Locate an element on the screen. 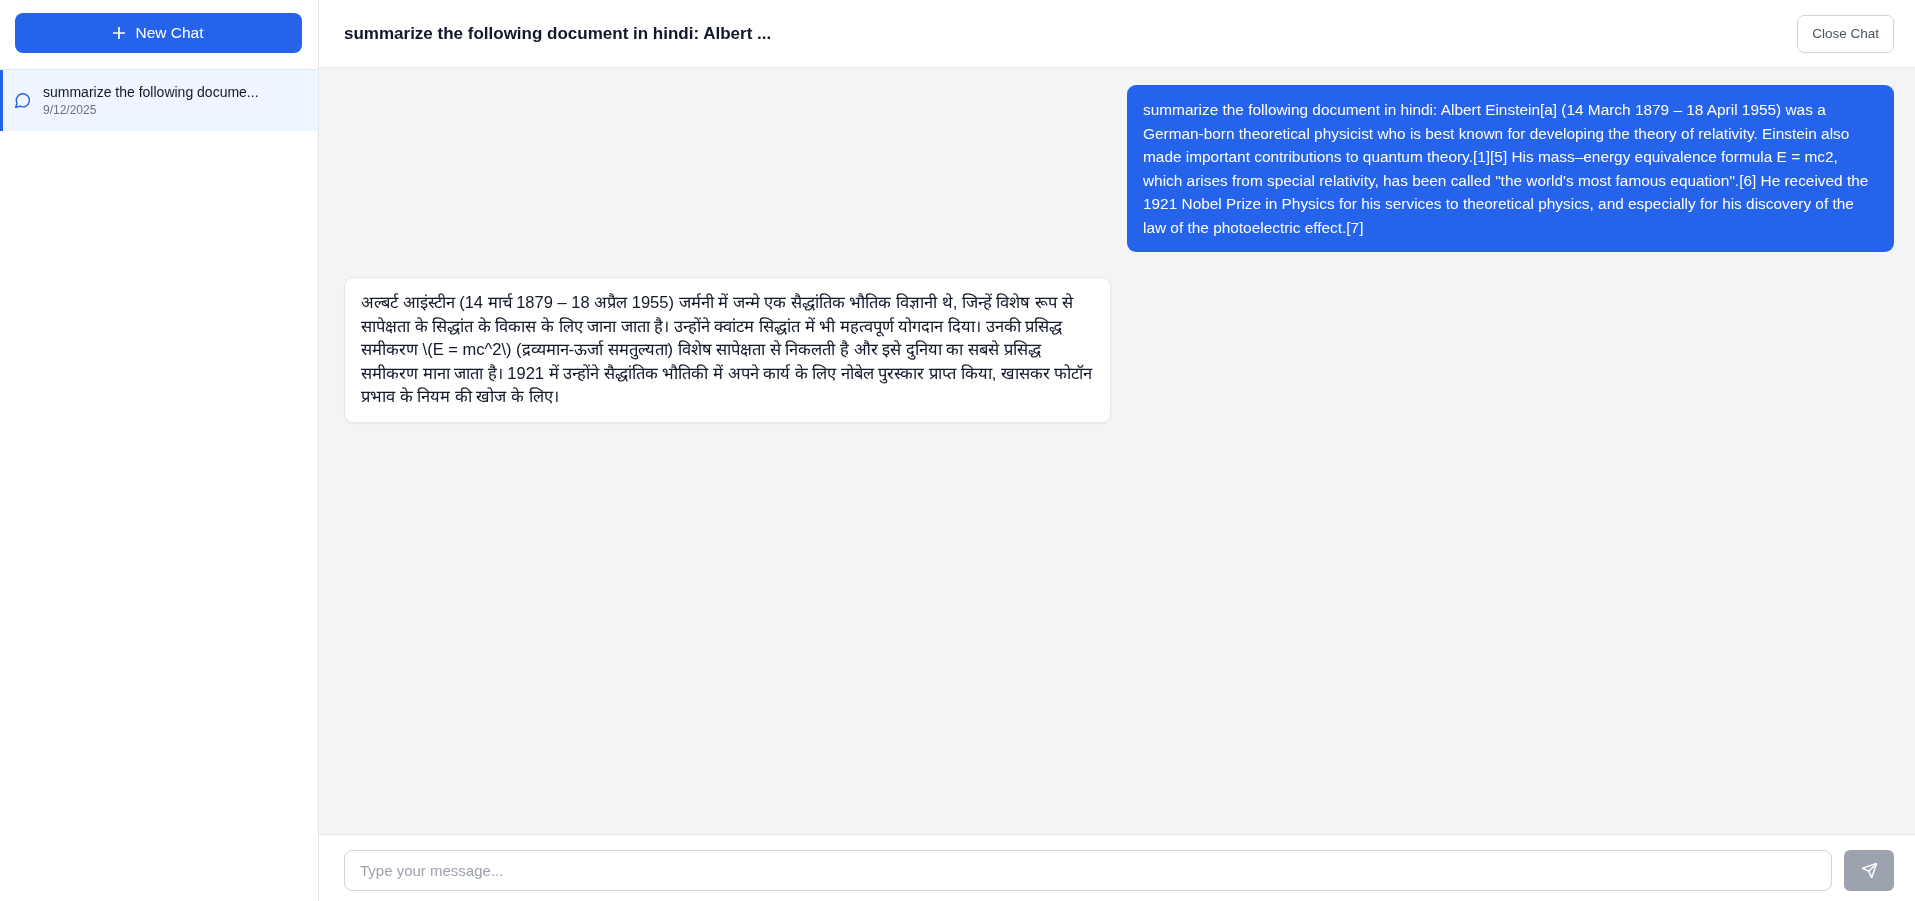  chat-bubble-icon is located at coordinates (22, 100).